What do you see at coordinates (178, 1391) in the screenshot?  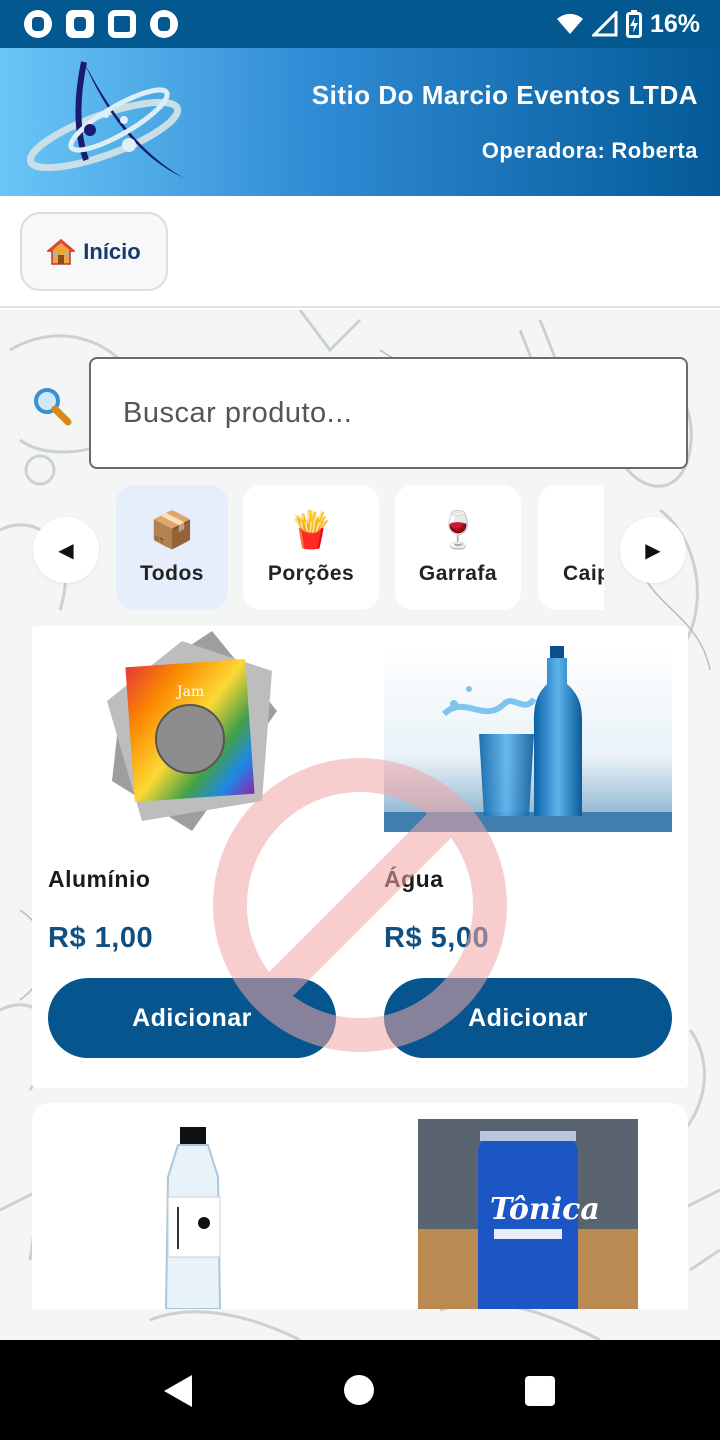 I see `back-icon` at bounding box center [178, 1391].